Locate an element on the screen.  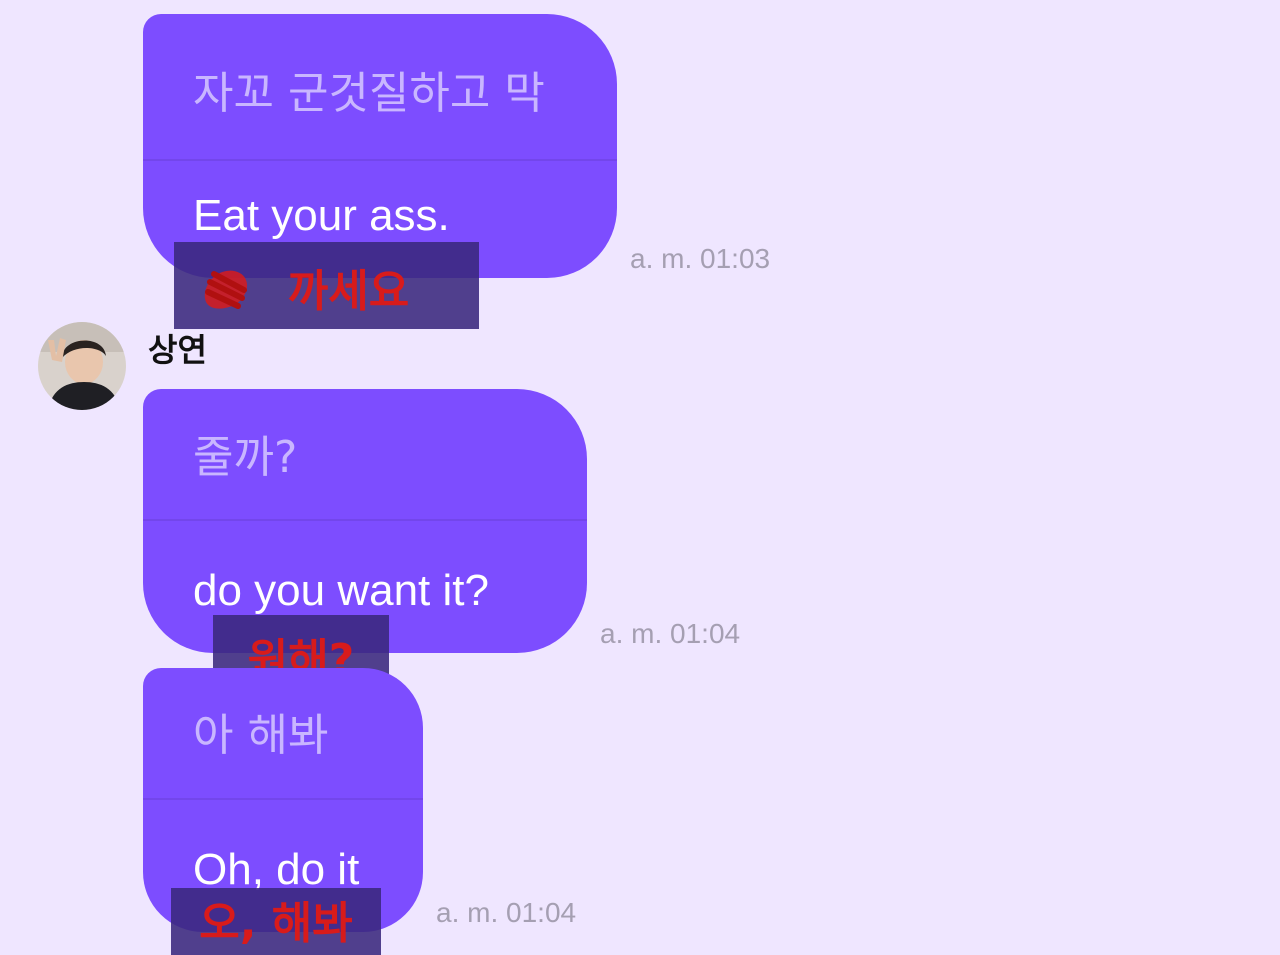
message-original-text: 자꼬 군것질하고 막 is located at coordinates (369, 93).